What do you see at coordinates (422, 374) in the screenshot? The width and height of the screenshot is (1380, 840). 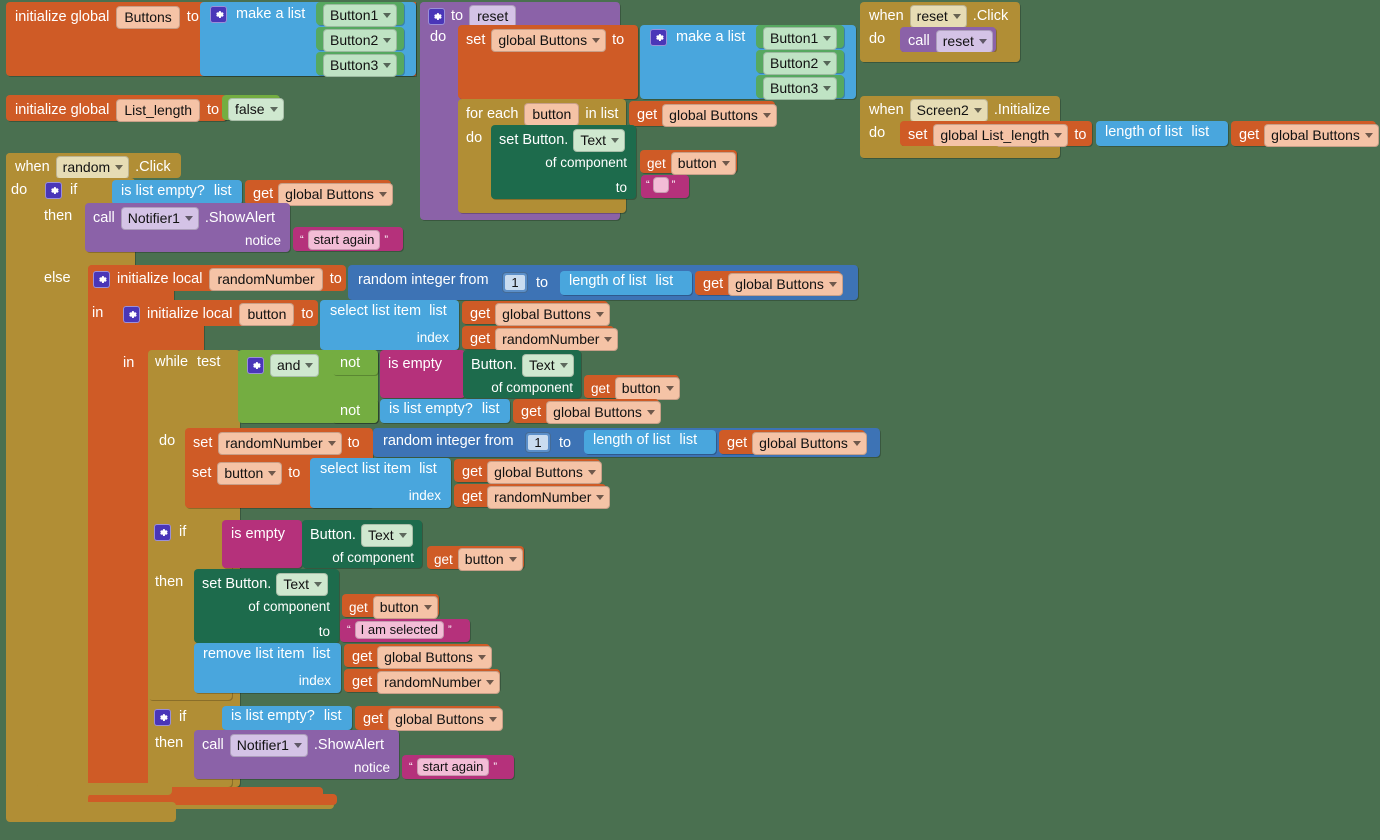 I see `block-is-empty: is empty` at bounding box center [422, 374].